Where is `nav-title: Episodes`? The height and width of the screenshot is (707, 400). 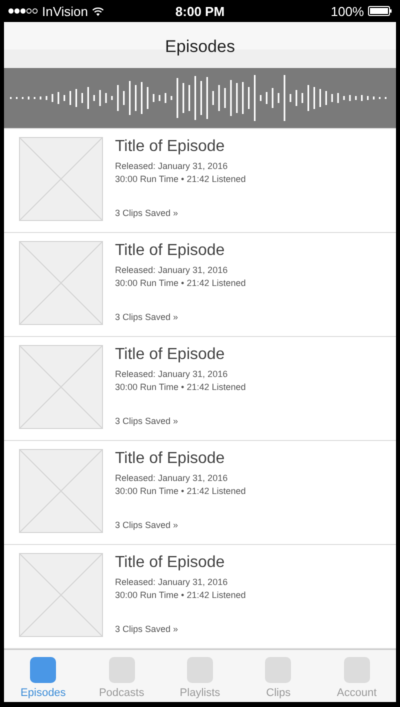 nav-title: Episodes is located at coordinates (200, 47).